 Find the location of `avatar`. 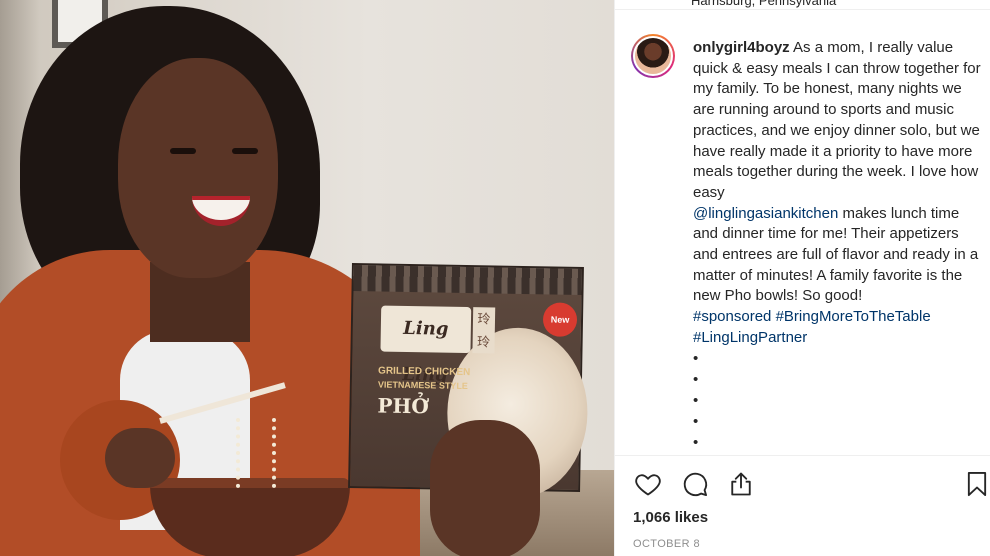

avatar is located at coordinates (653, 56).